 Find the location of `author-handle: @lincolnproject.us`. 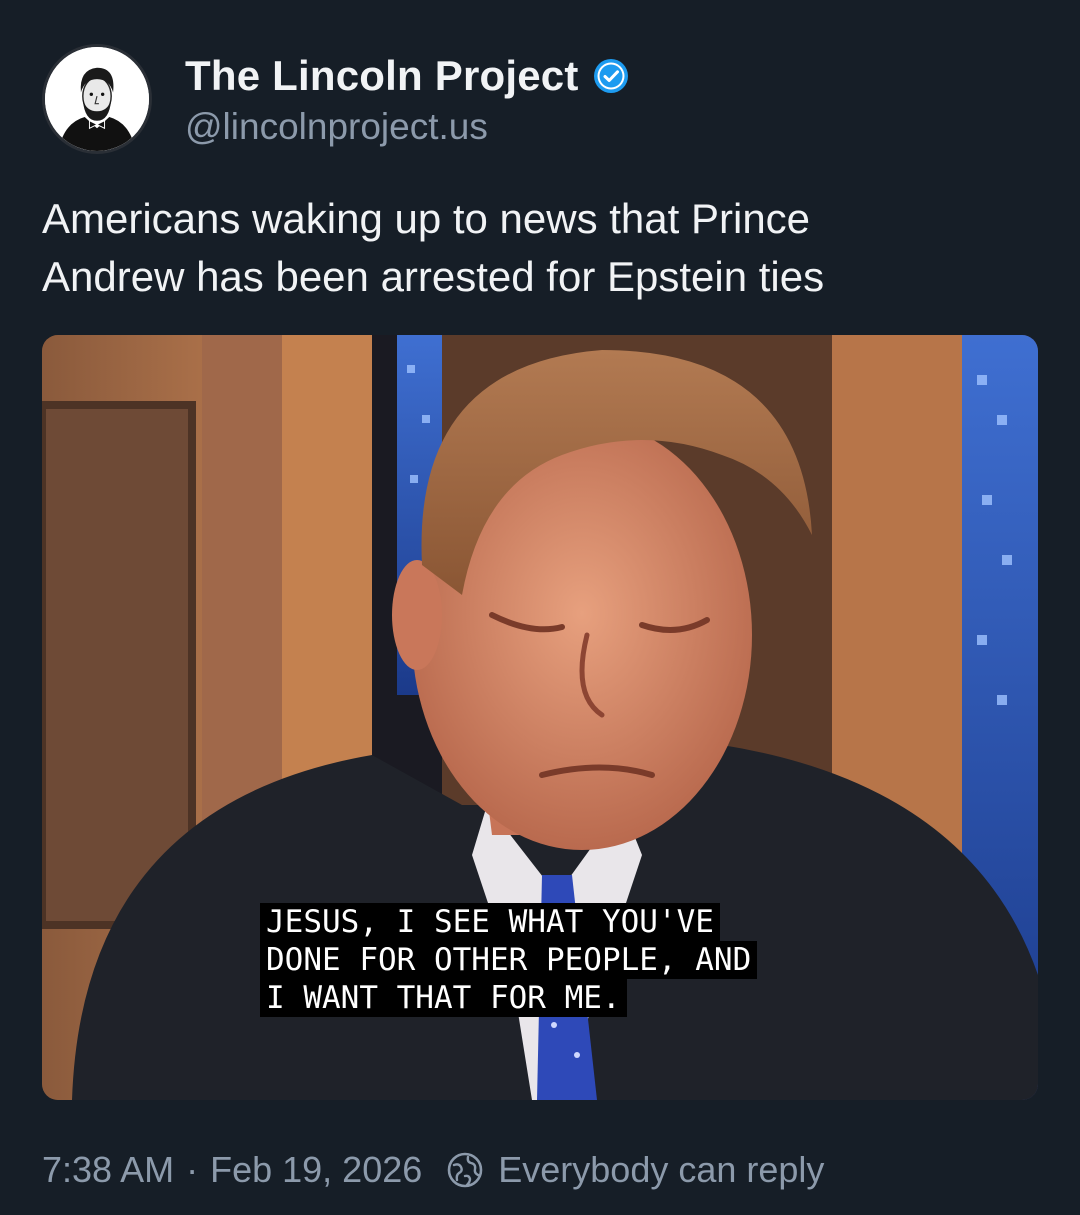

author-handle: @lincolnproject.us is located at coordinates (336, 127).